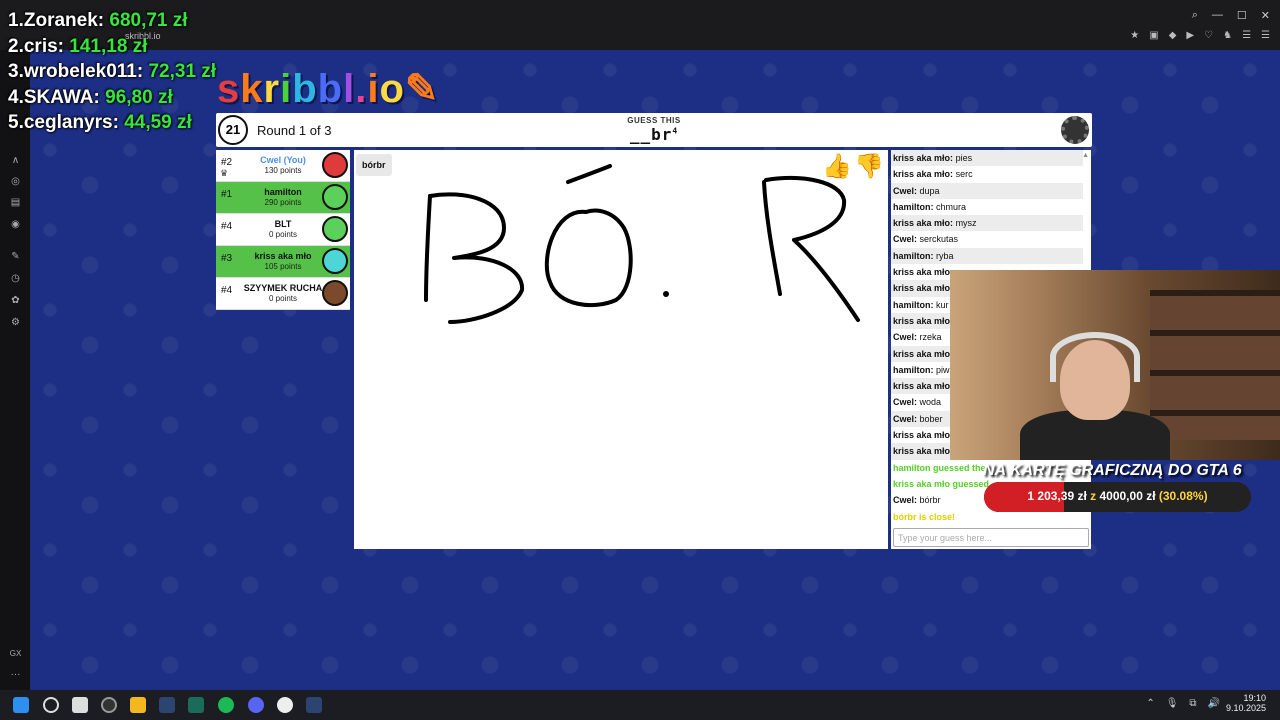  I want to click on leaderboard-row: 1.Zoranek: 680,71 zł, so click(112, 21).